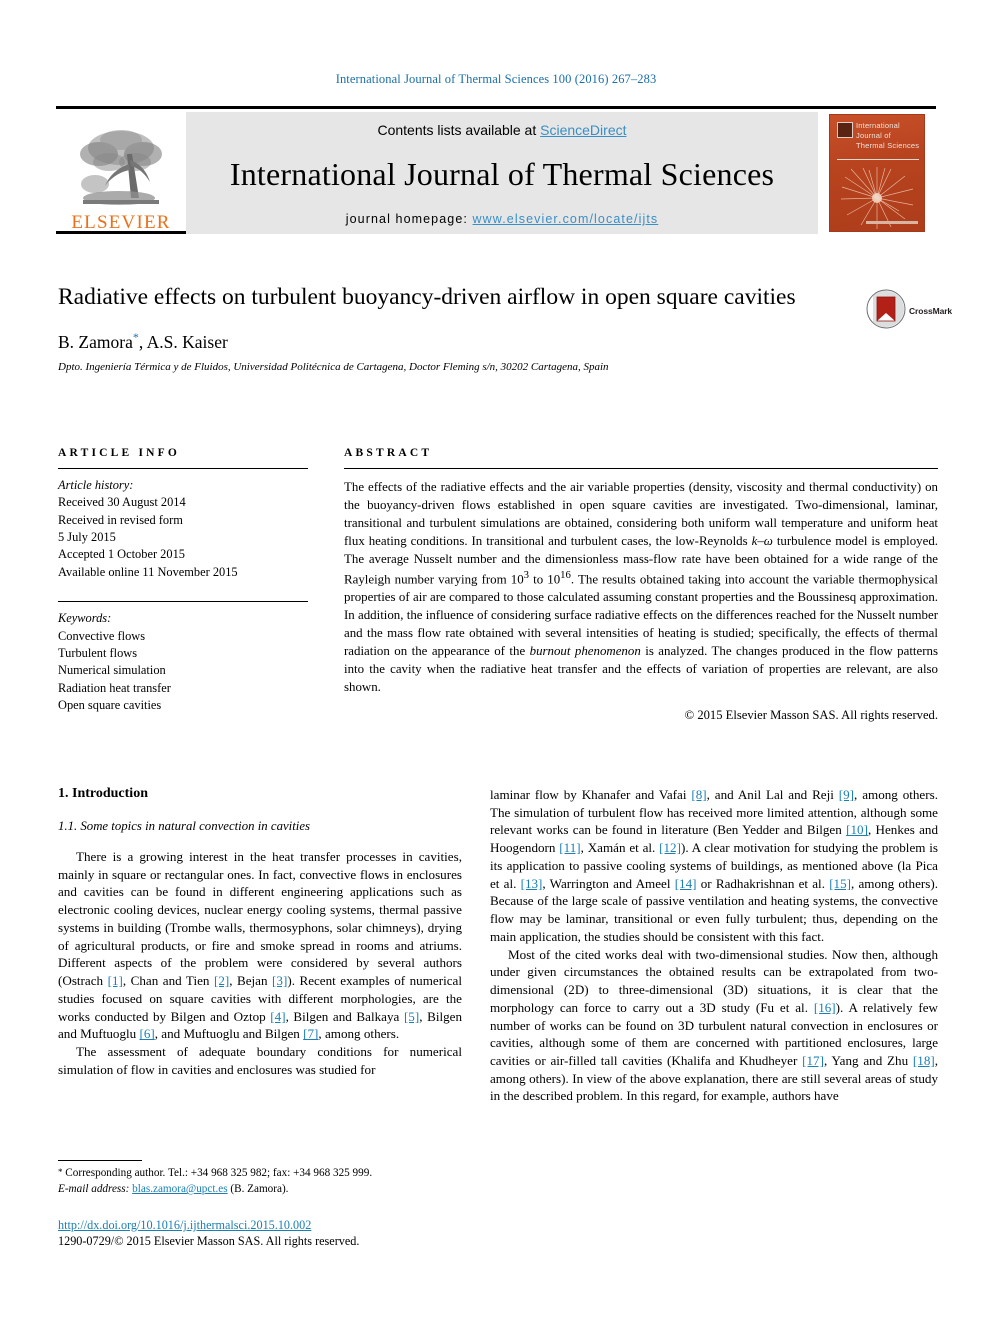 This screenshot has width=992, height=1323. Describe the element at coordinates (641, 468) in the screenshot. I see `abstract-divider` at that location.